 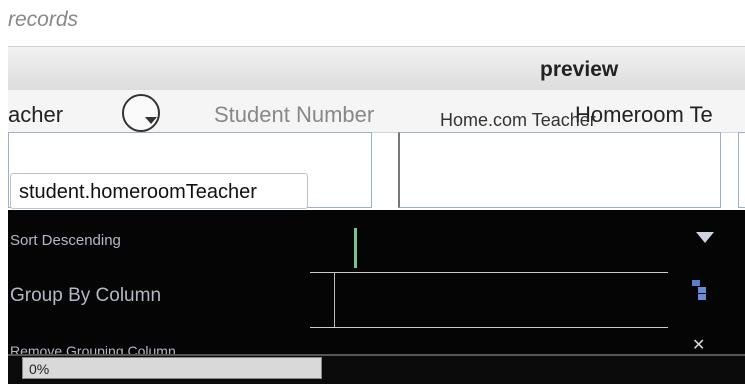 I want to click on column-resize-handle, so click(x=355, y=248).